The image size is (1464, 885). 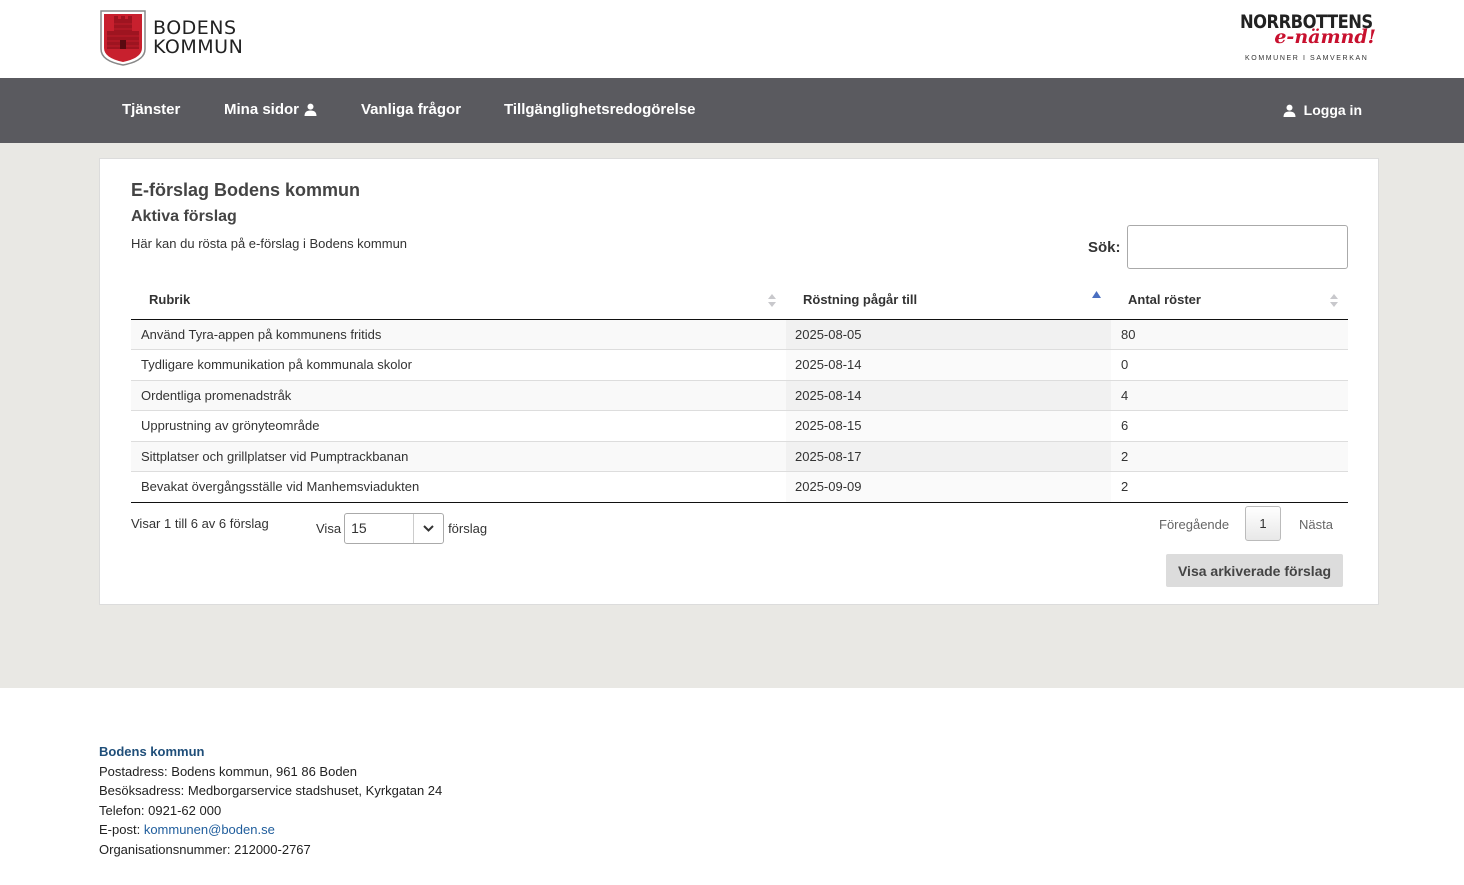 I want to click on bodens-crest-icon, so click(x=123, y=38).